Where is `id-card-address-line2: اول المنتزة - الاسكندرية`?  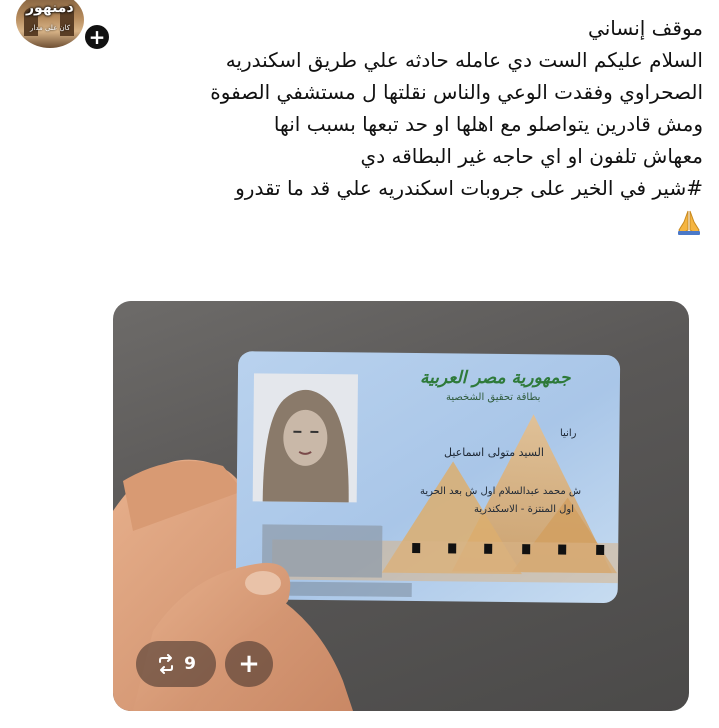 id-card-address-line2: اول المنتزة - الاسكندرية is located at coordinates (524, 509).